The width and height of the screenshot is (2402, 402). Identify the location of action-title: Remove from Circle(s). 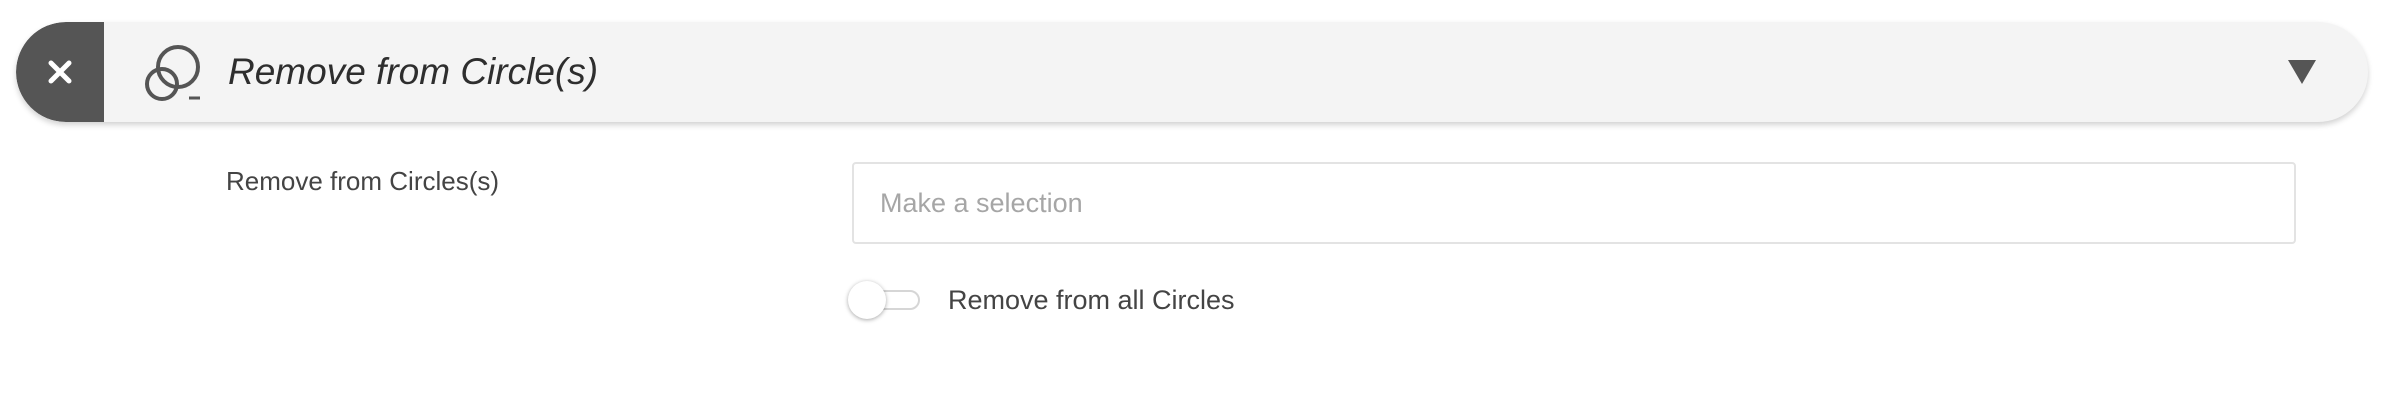
(413, 71).